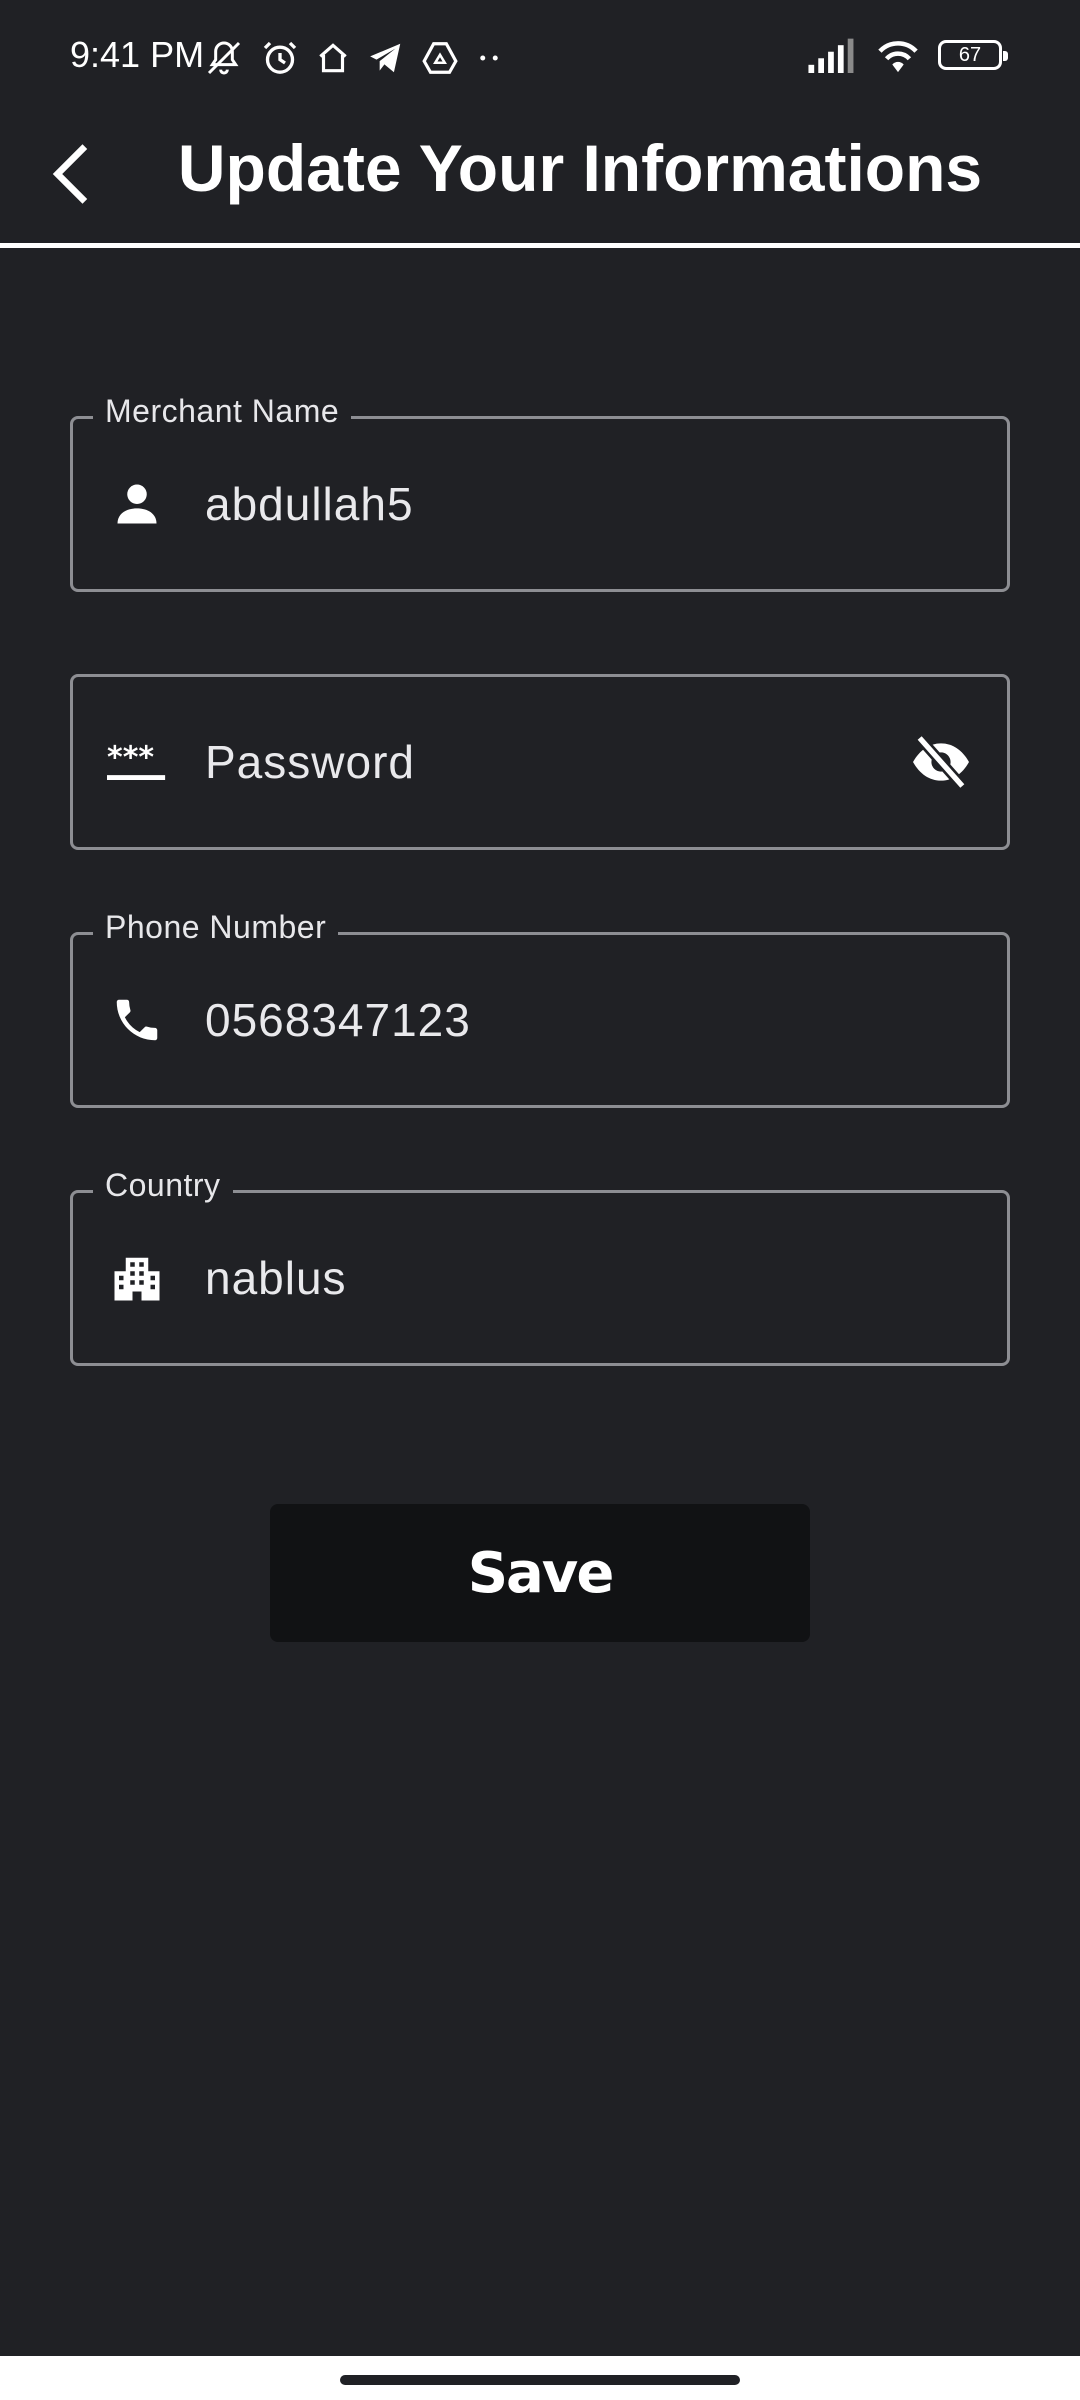 The width and height of the screenshot is (1080, 2400). I want to click on status-bar: 9:41 PM 67, so click(540, 59).